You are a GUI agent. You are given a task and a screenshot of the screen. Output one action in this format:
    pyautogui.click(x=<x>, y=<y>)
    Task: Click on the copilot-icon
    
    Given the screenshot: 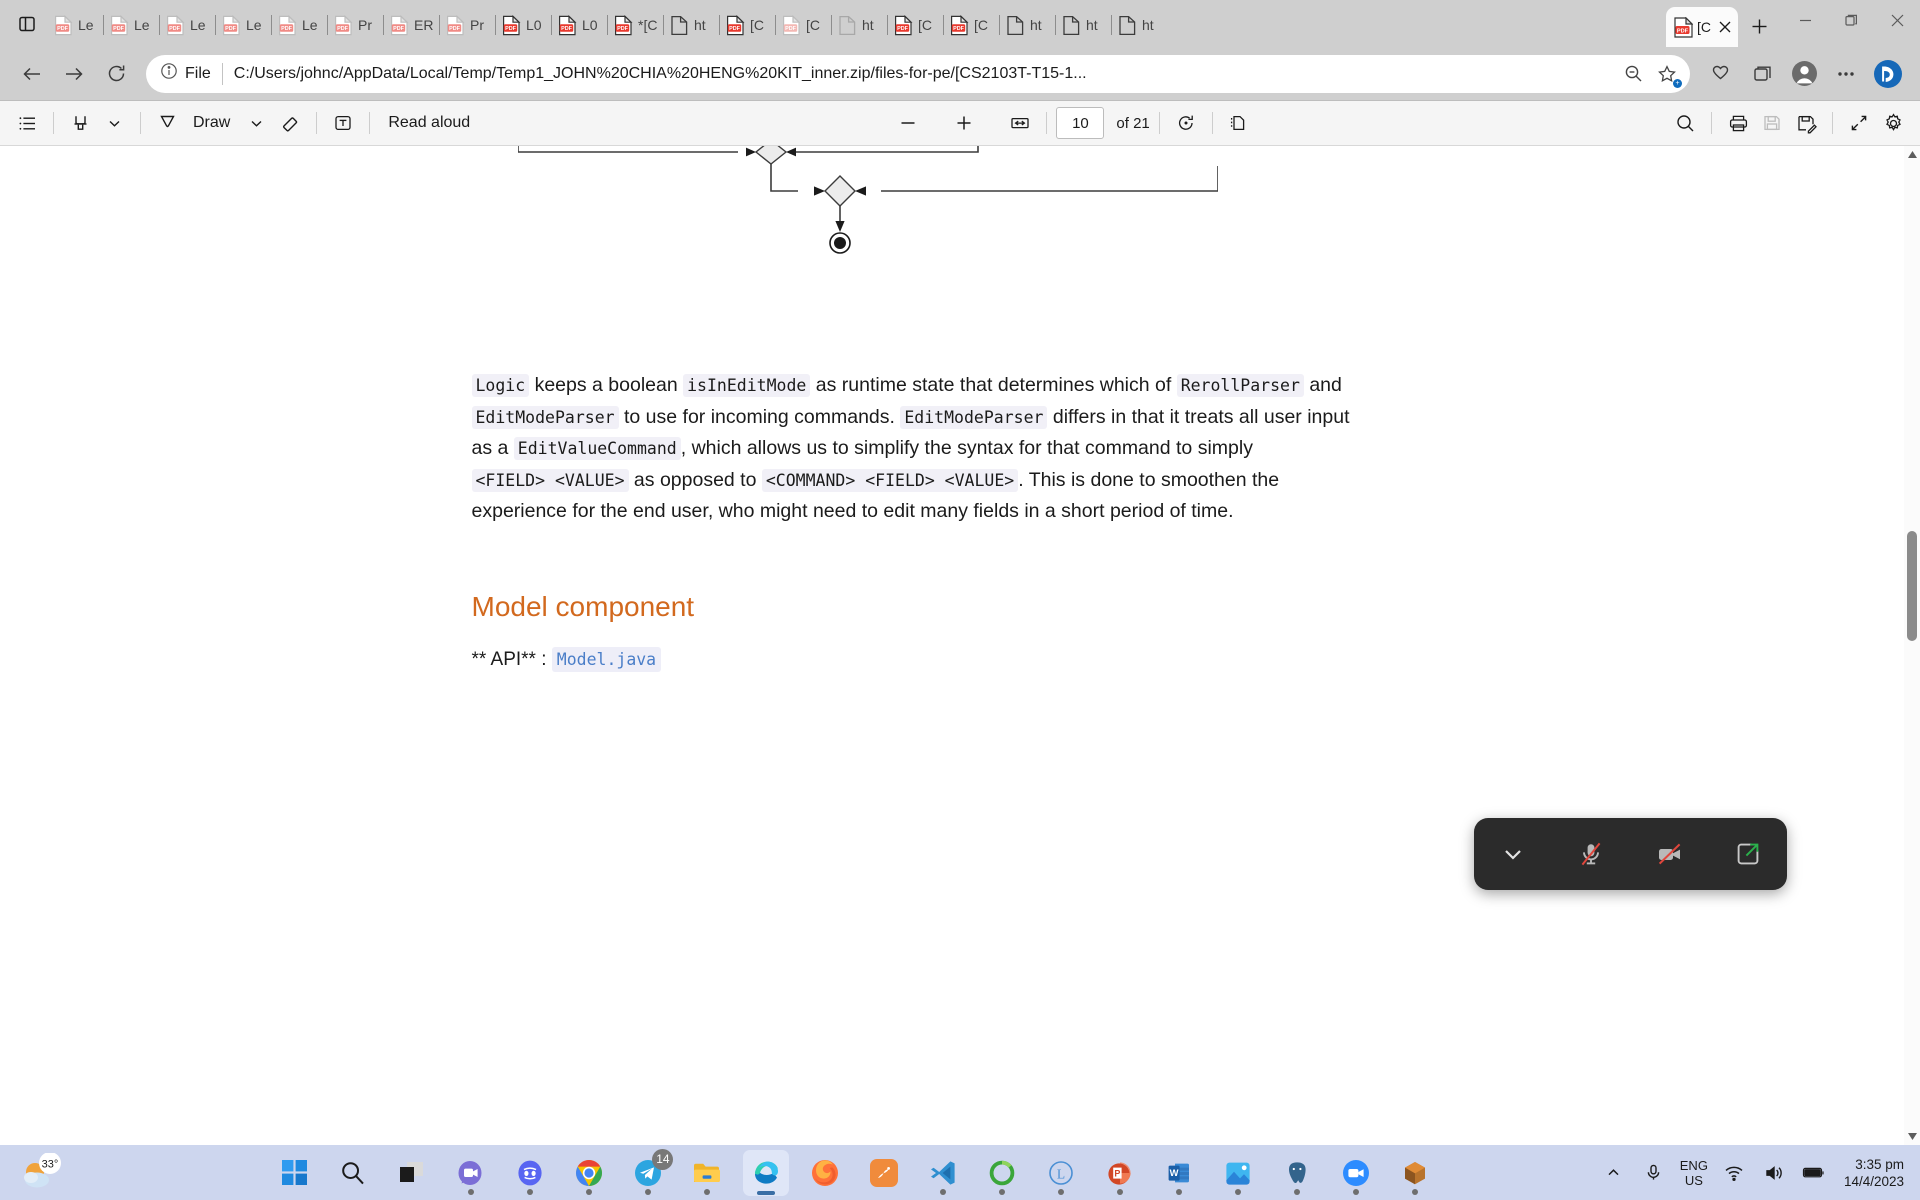 What is the action you would take?
    pyautogui.click(x=1888, y=74)
    